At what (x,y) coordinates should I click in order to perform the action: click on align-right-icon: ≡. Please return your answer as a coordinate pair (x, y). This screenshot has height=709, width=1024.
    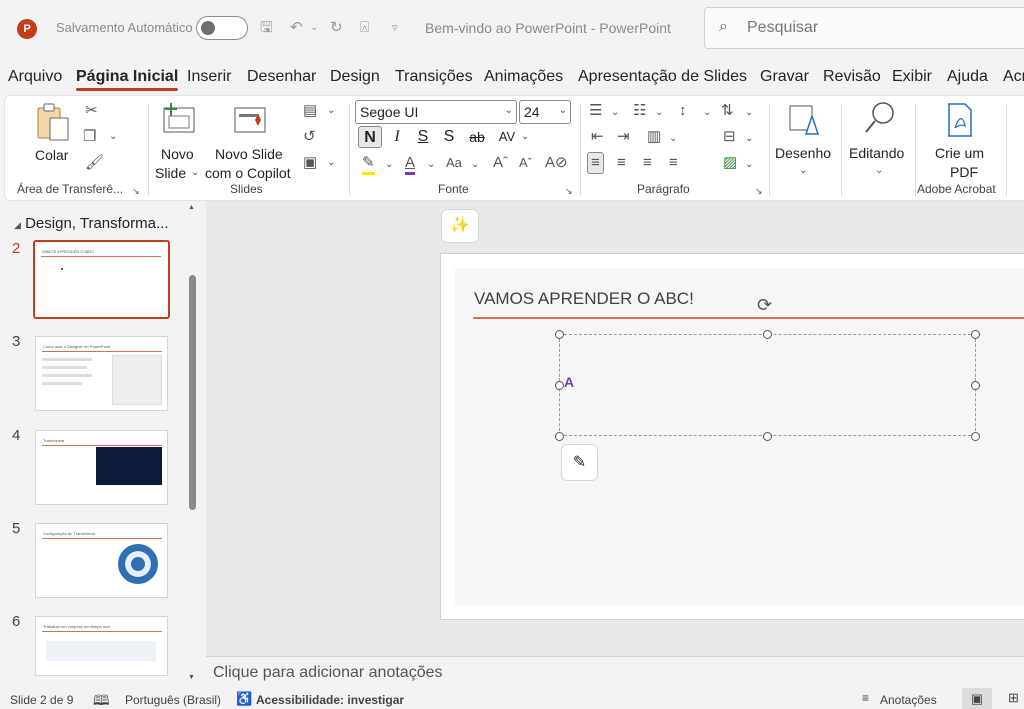
    Looking at the image, I should click on (647, 163).